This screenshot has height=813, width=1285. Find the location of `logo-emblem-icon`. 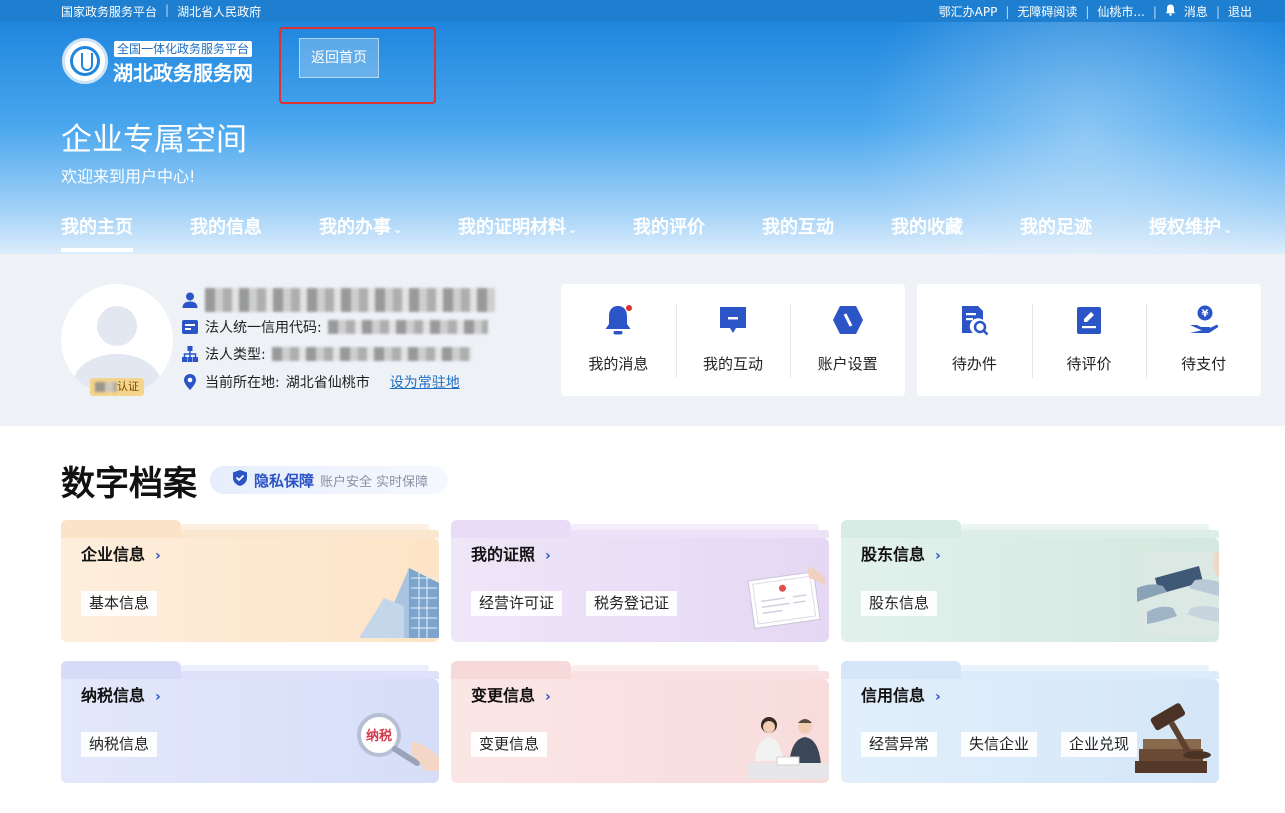

logo-emblem-icon is located at coordinates (85, 61).